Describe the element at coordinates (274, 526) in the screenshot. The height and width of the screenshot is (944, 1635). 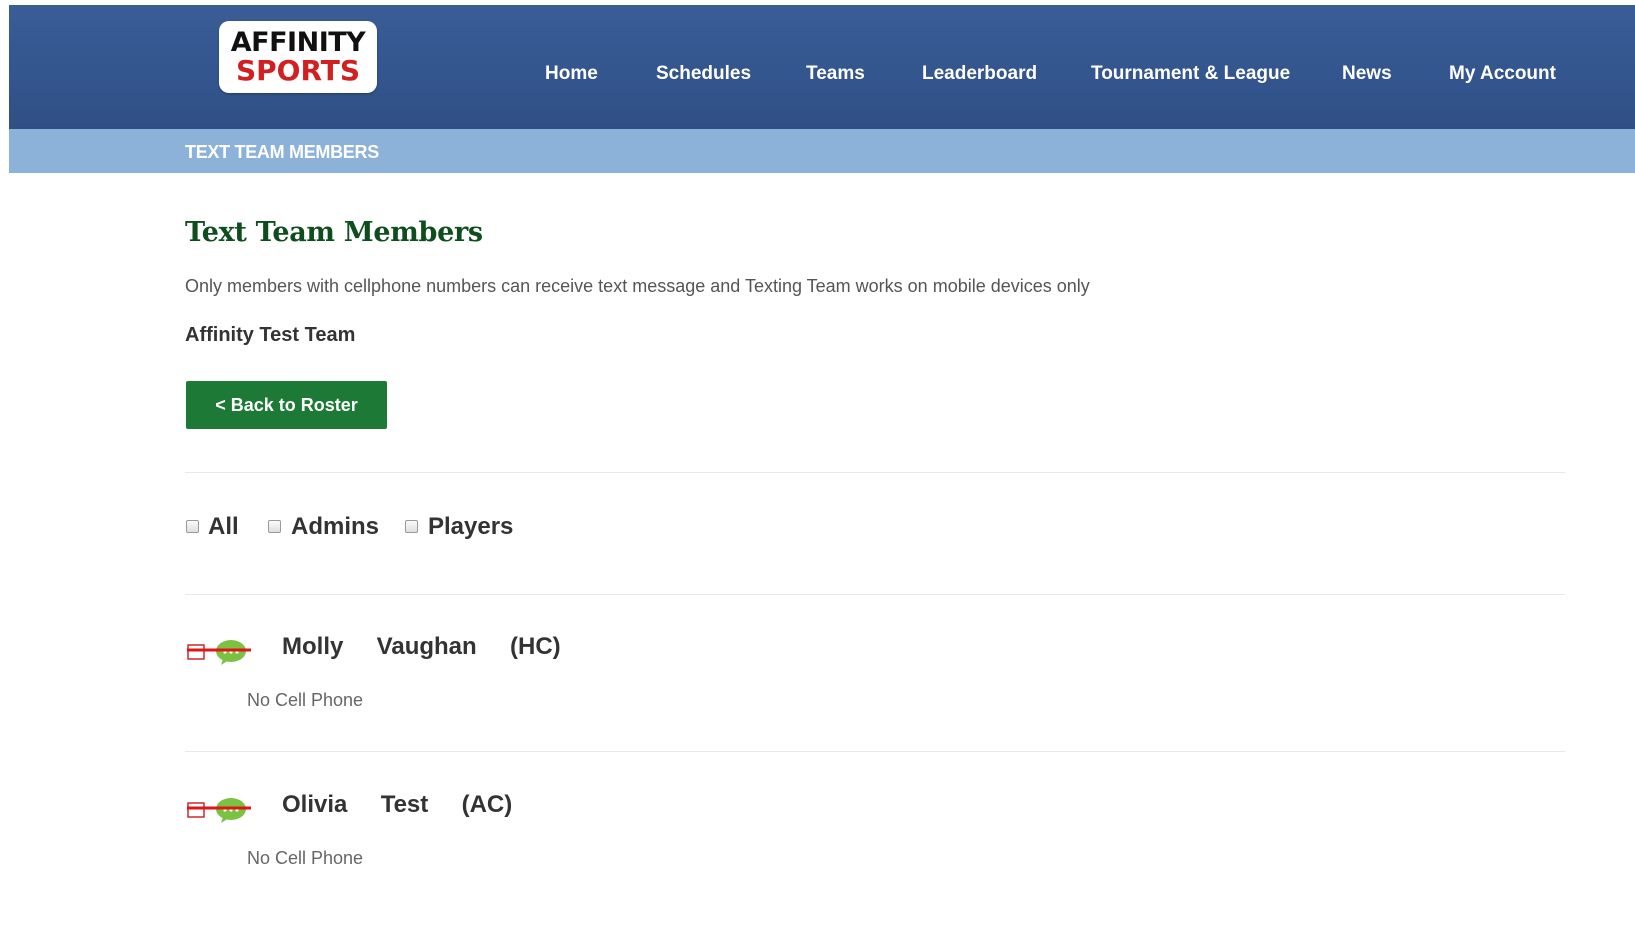
I see `filter-admins-checkbox` at that location.